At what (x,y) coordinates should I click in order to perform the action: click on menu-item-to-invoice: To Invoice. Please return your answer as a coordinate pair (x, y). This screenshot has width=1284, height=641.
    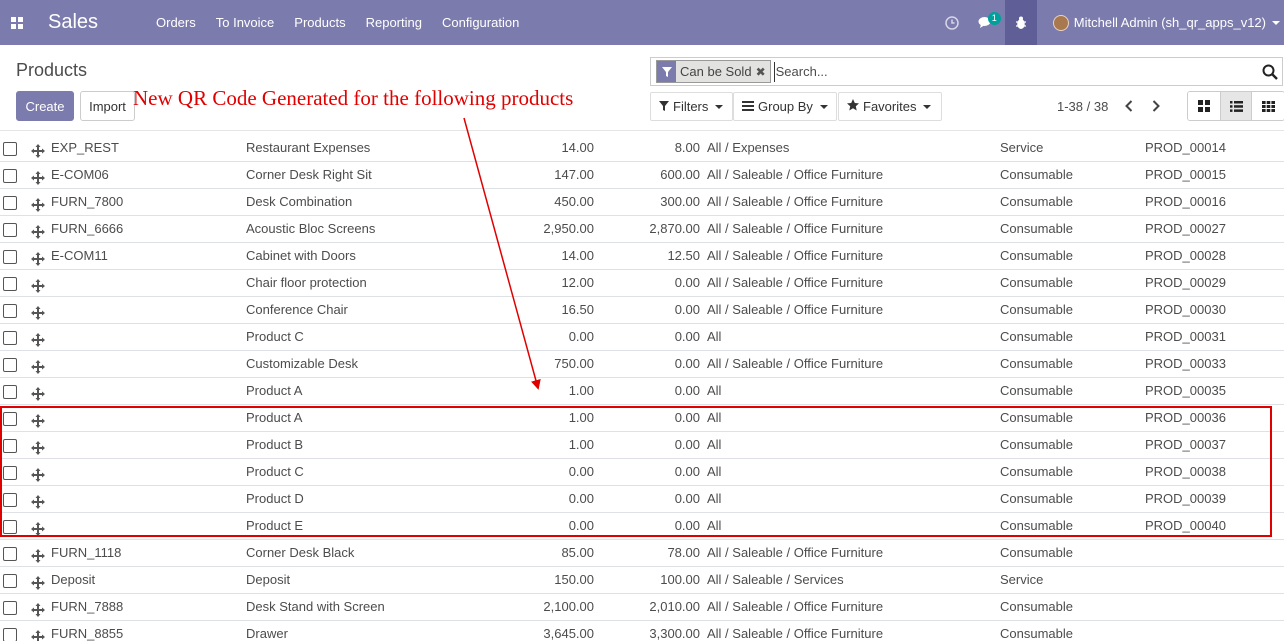
    Looking at the image, I should click on (245, 22).